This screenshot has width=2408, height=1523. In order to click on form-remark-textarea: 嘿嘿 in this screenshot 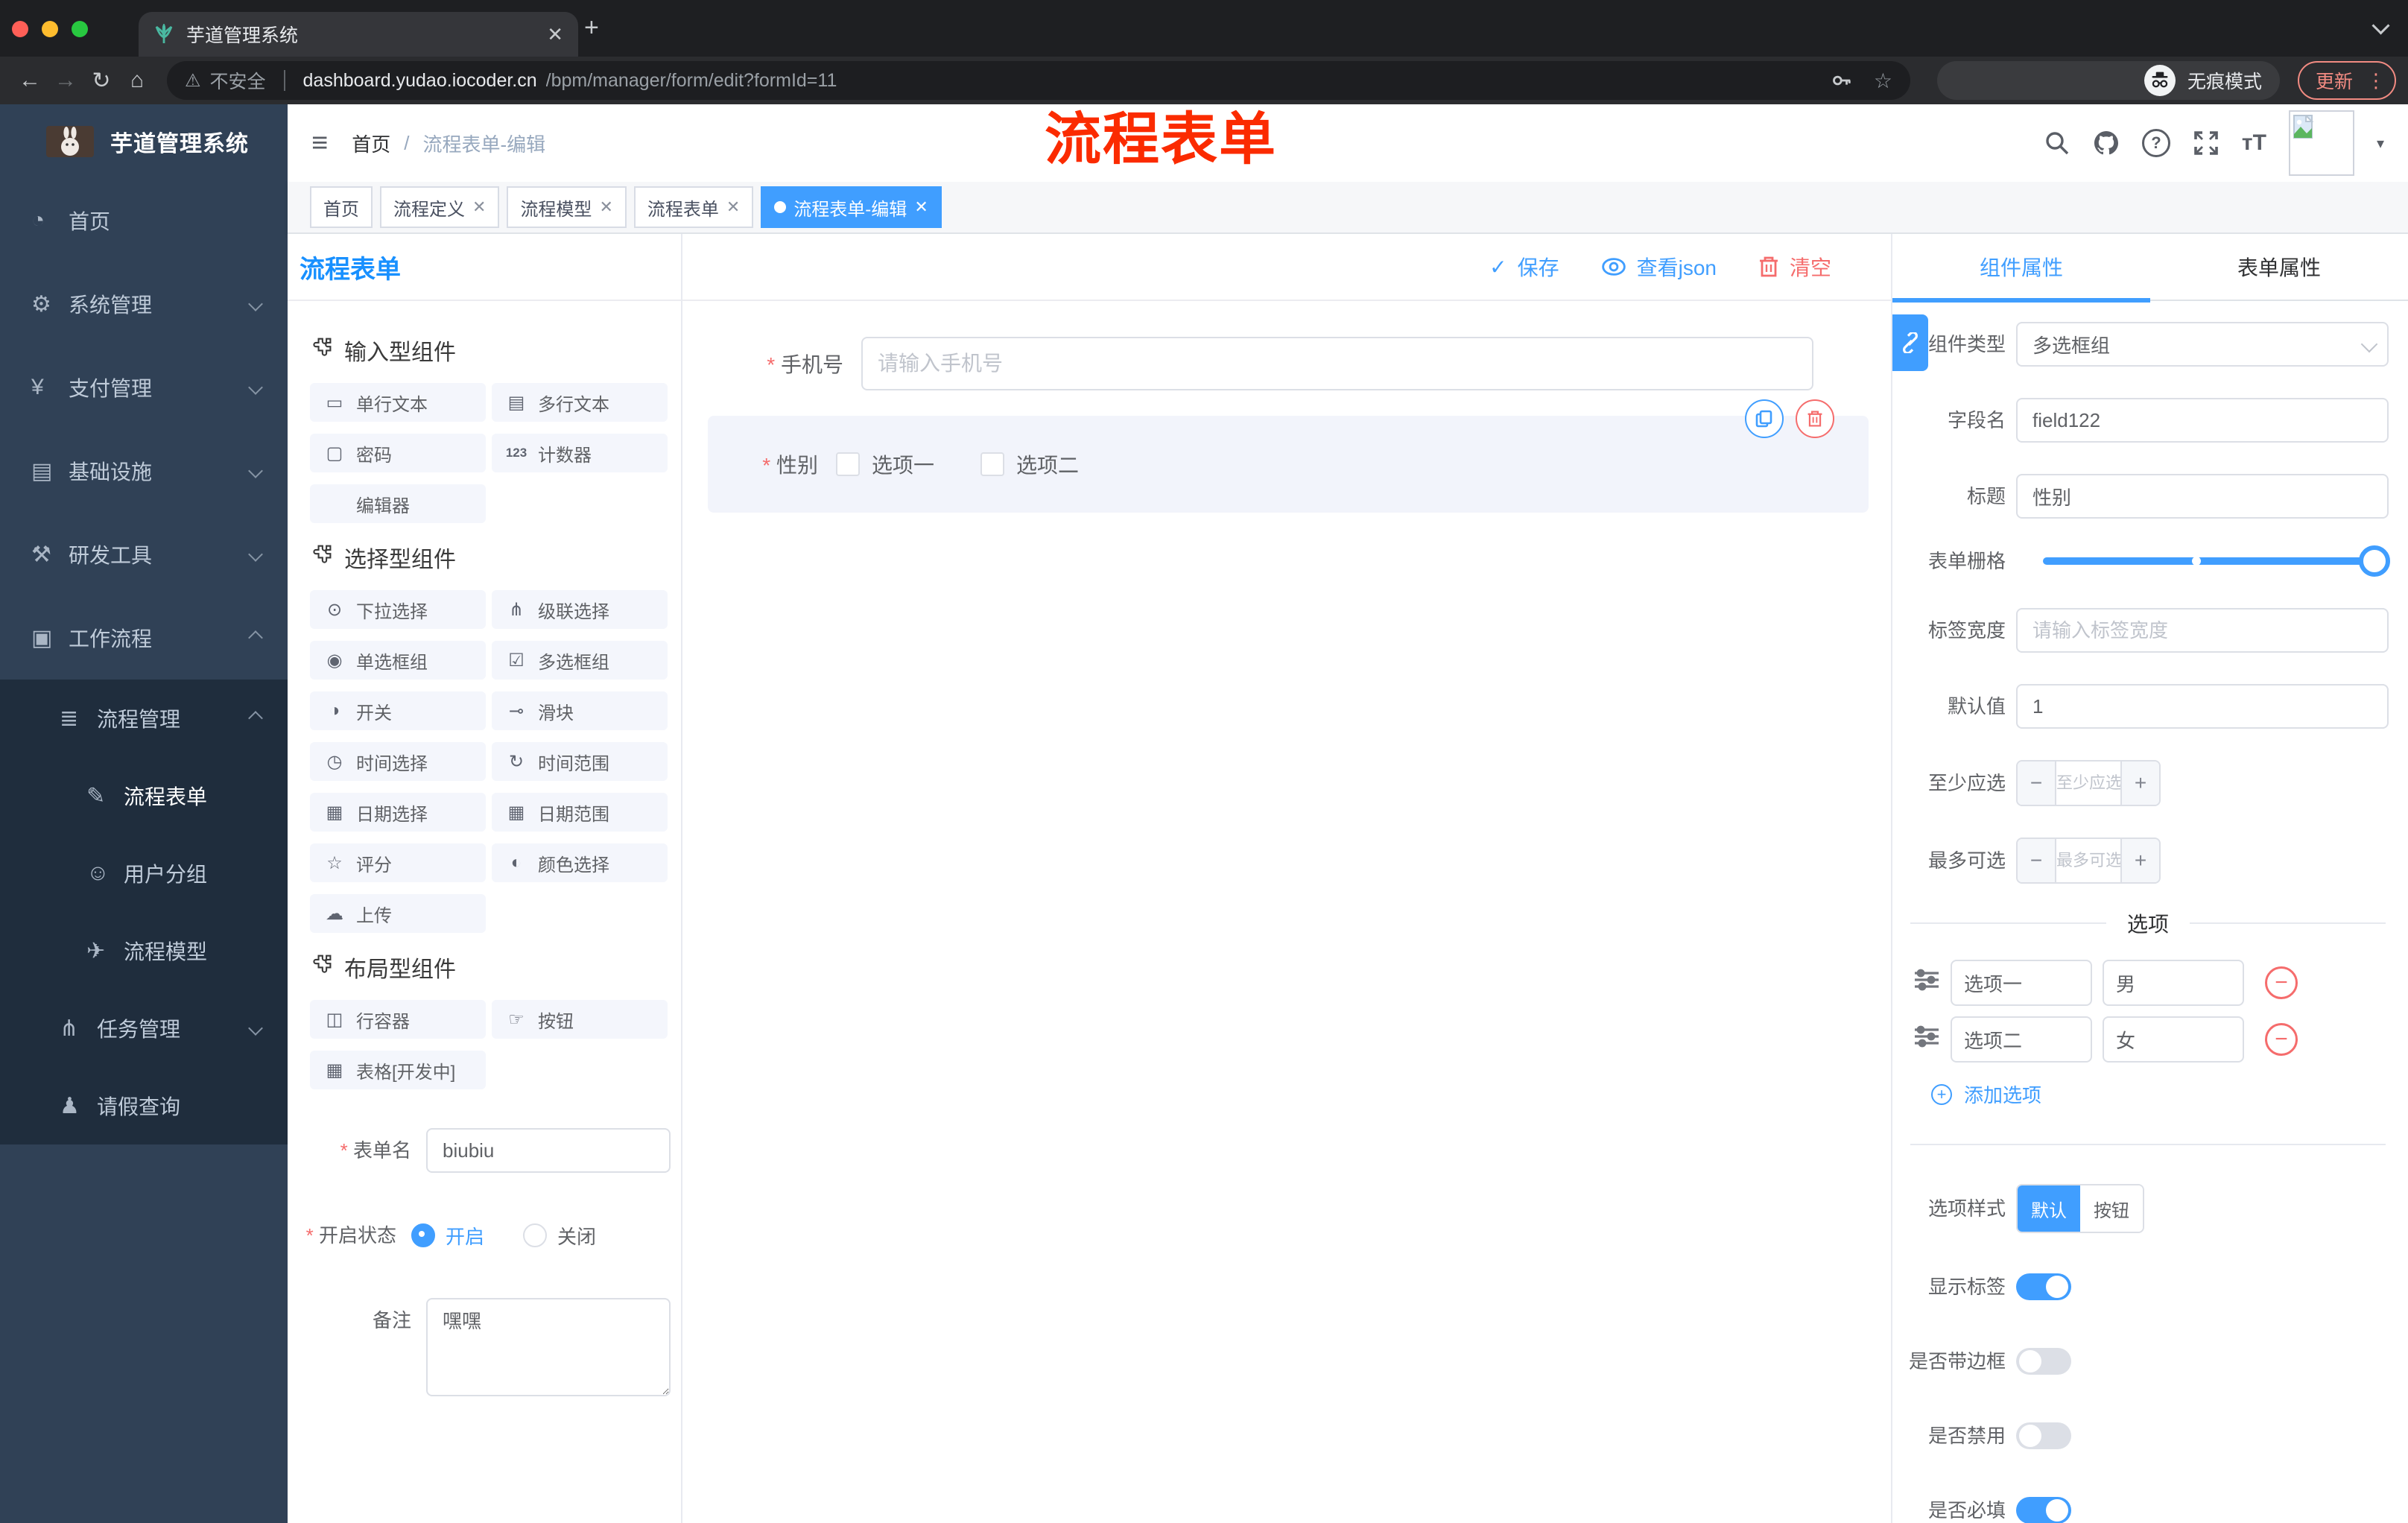, I will do `click(548, 1347)`.